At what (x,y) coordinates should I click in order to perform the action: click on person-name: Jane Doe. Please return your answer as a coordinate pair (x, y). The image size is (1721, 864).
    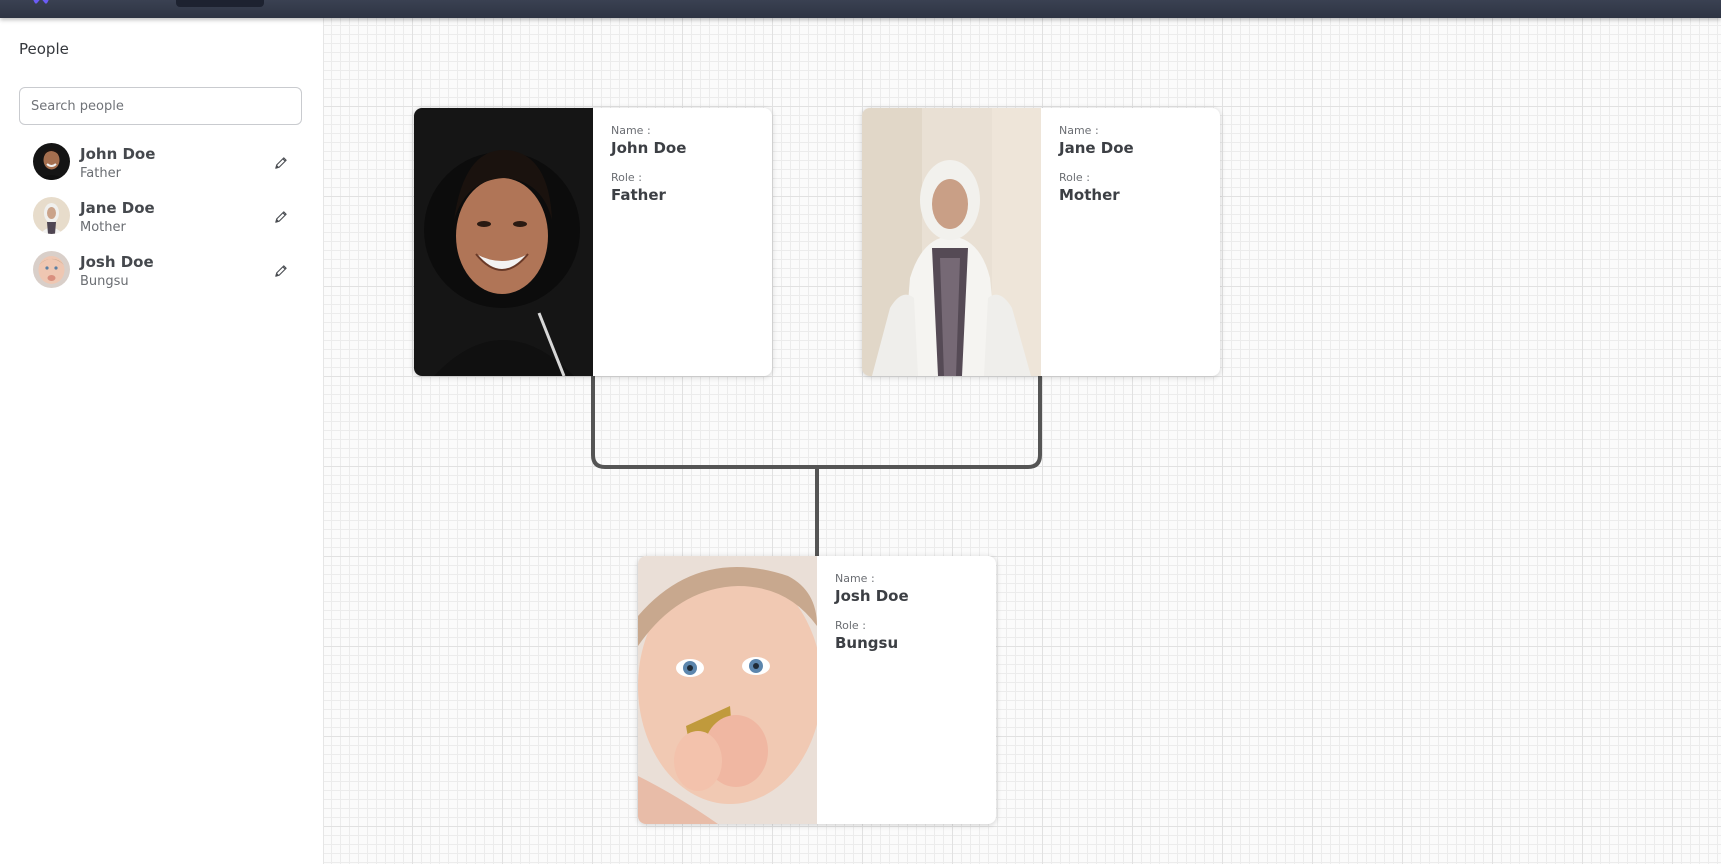
    Looking at the image, I should click on (117, 208).